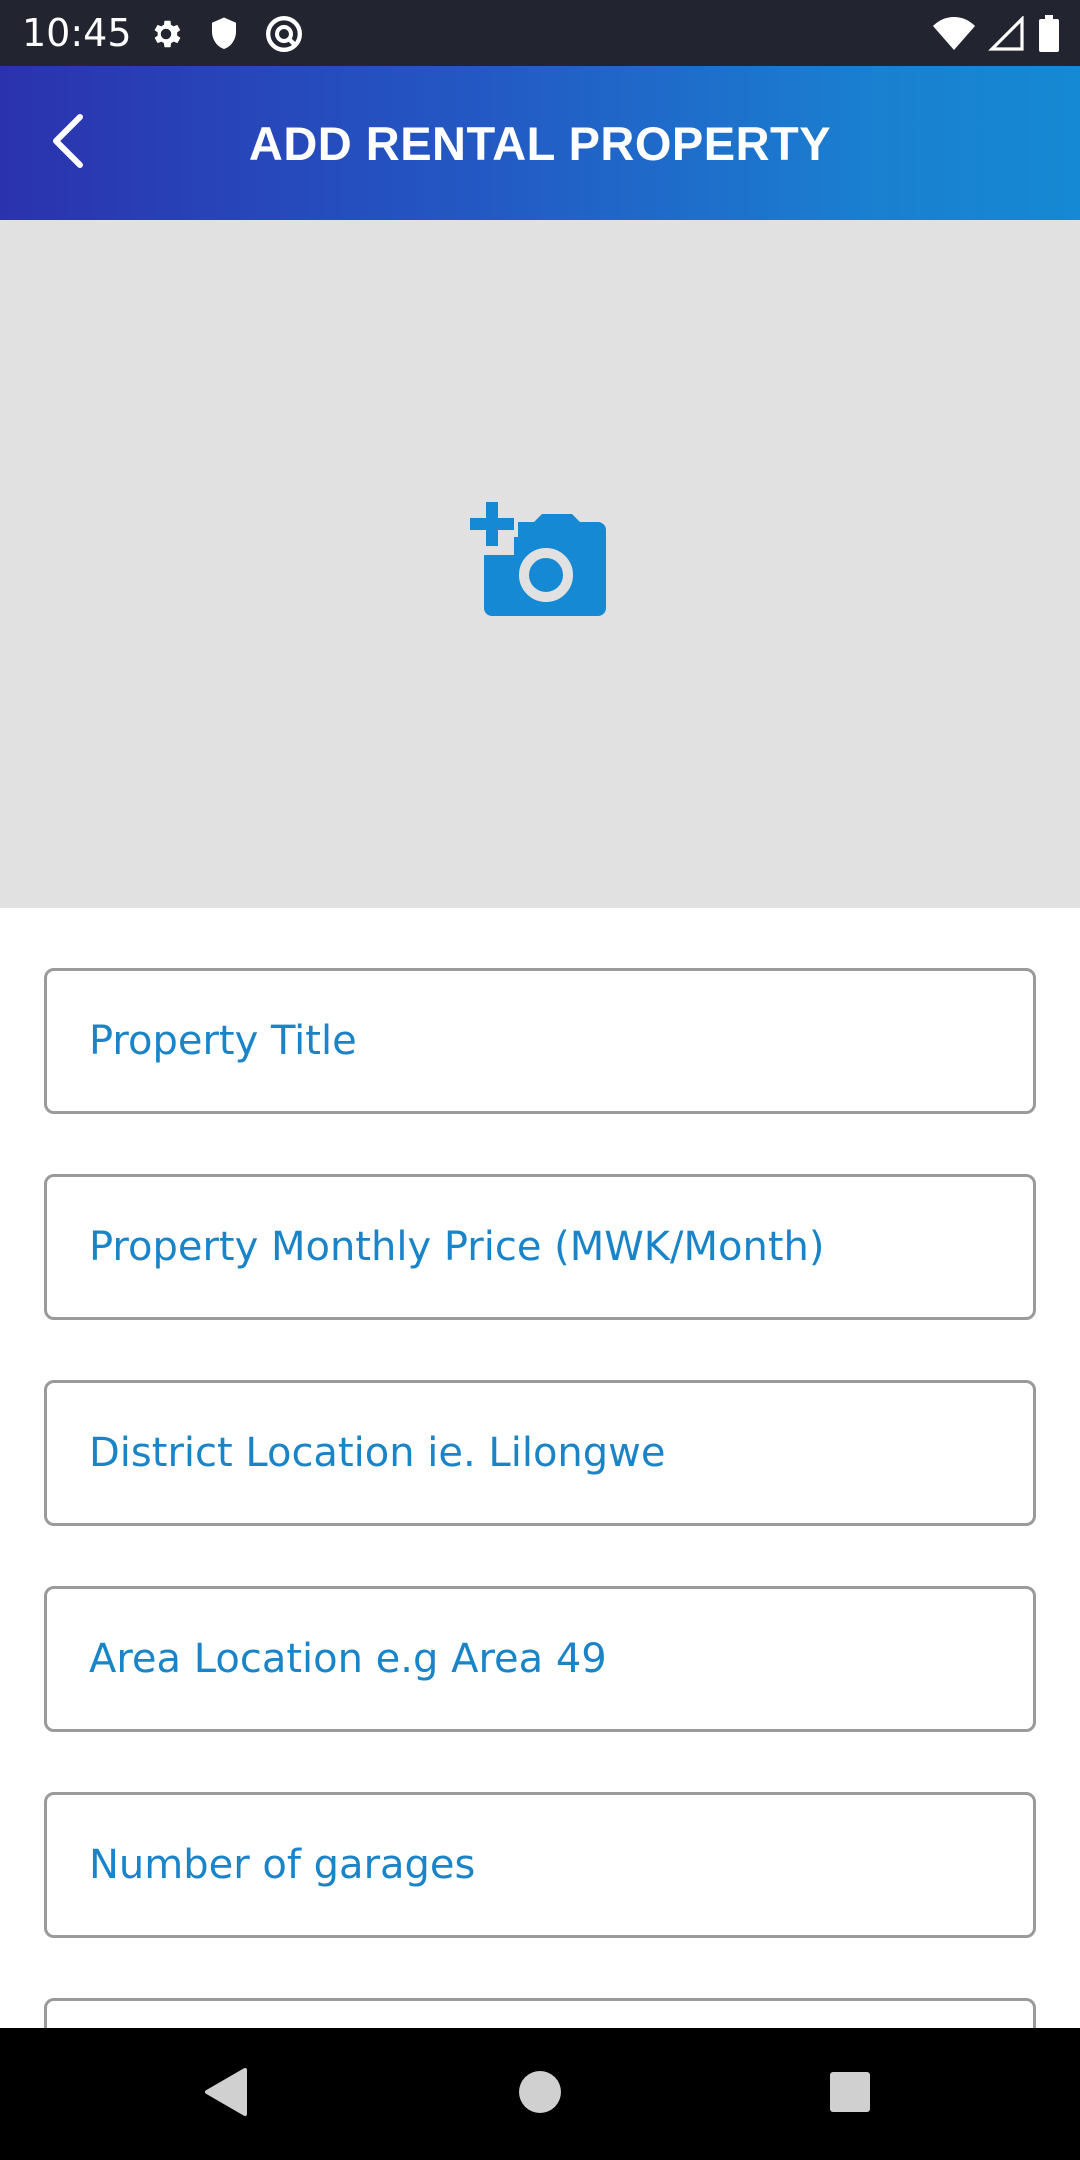 The image size is (1080, 2160). What do you see at coordinates (540, 33) in the screenshot?
I see `status-bar: 10:45` at bounding box center [540, 33].